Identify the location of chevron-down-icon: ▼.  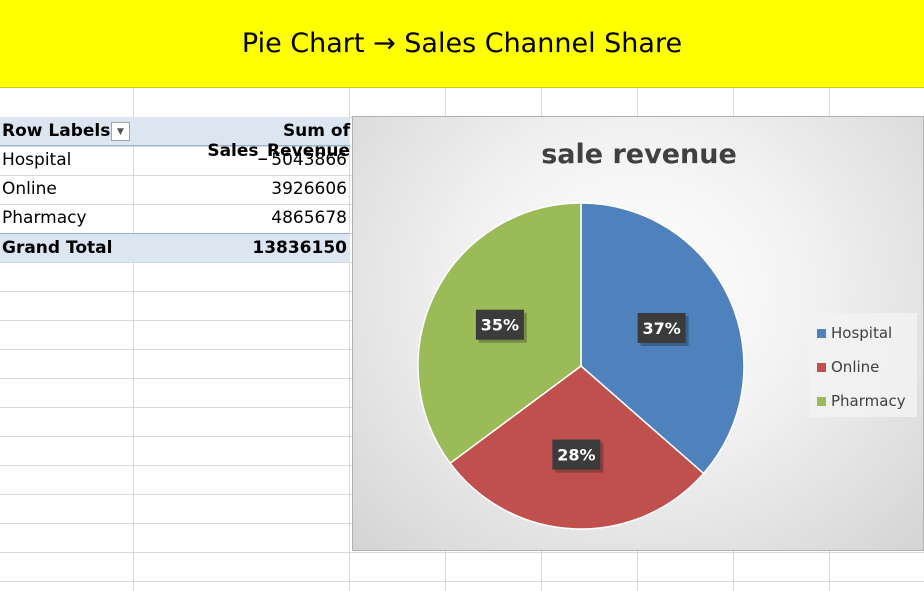
(120, 131).